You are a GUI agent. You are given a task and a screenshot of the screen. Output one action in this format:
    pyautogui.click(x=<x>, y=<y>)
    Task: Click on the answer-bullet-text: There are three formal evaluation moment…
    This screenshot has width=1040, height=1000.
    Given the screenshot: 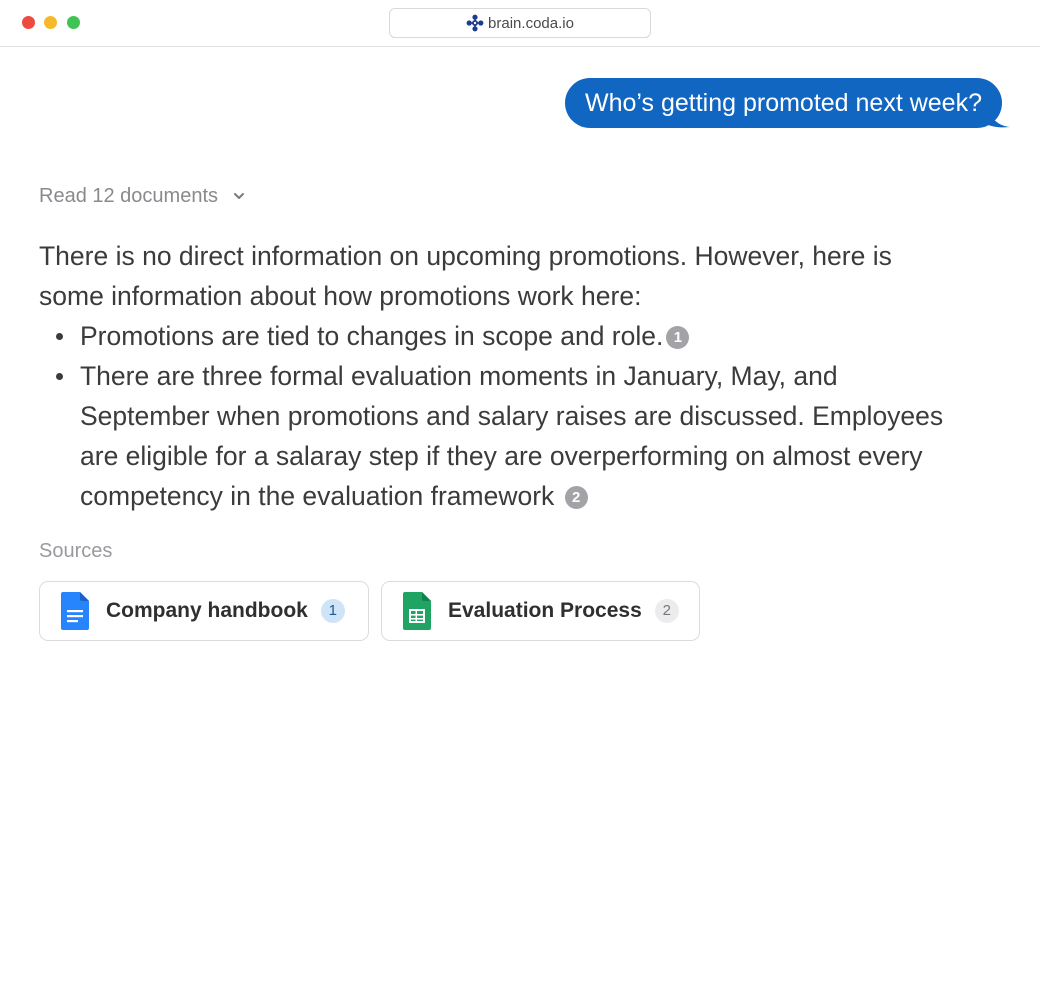 What is the action you would take?
    pyautogui.click(x=512, y=436)
    